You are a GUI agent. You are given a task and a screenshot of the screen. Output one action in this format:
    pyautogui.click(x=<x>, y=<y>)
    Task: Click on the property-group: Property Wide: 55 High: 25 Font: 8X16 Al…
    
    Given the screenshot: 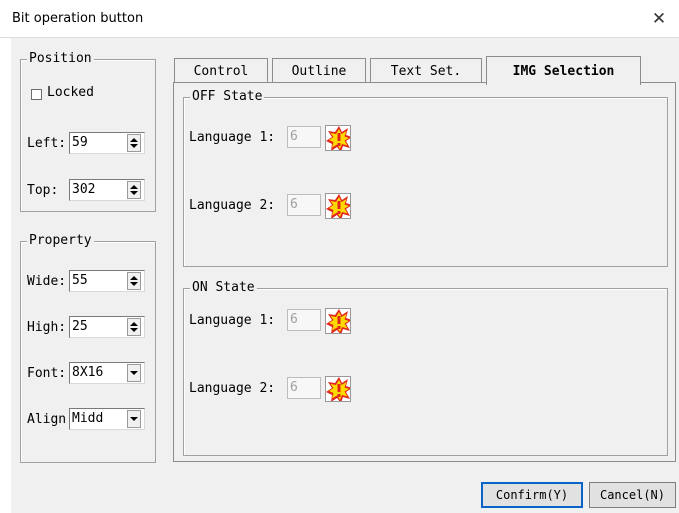 What is the action you would take?
    pyautogui.click(x=88, y=348)
    